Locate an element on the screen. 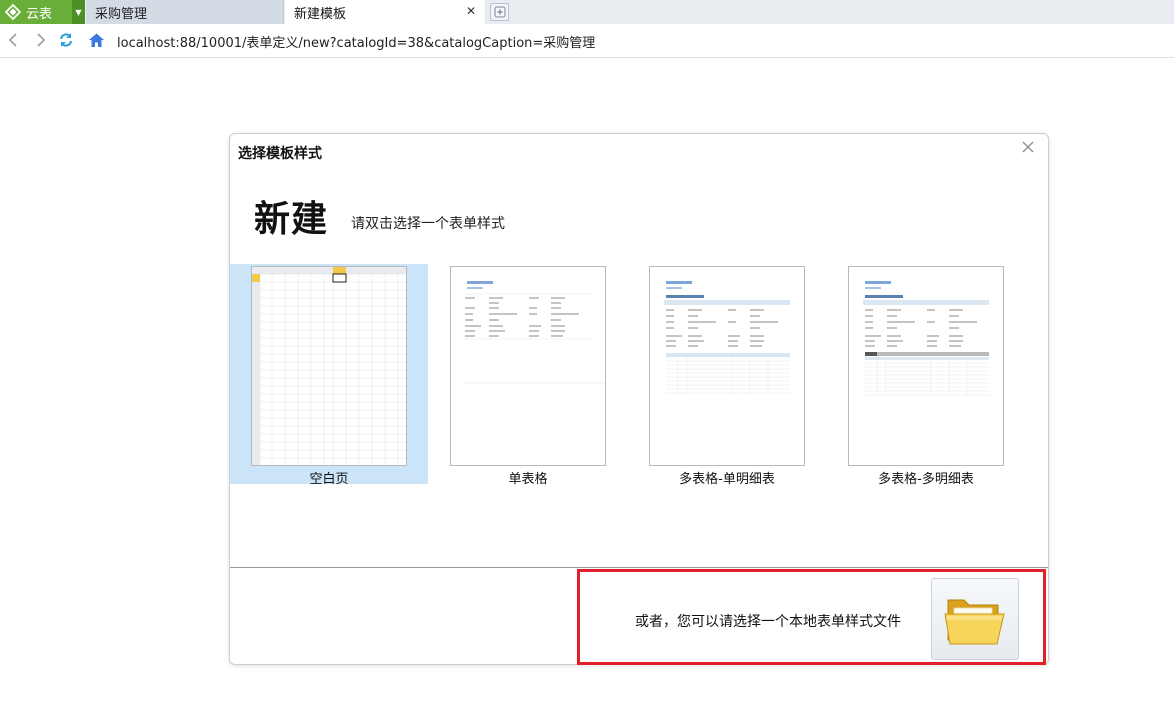 Image resolution: width=1174 pixels, height=726 pixels. app-menu-button: 云表 is located at coordinates (36, 12).